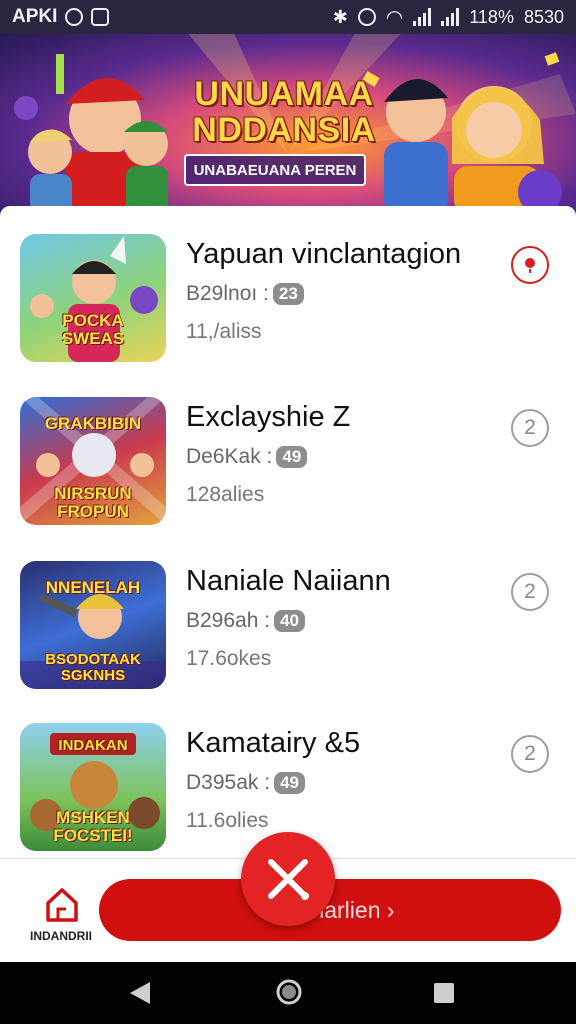  I want to click on item-sub-prefix: De6Kak :, so click(229, 456).